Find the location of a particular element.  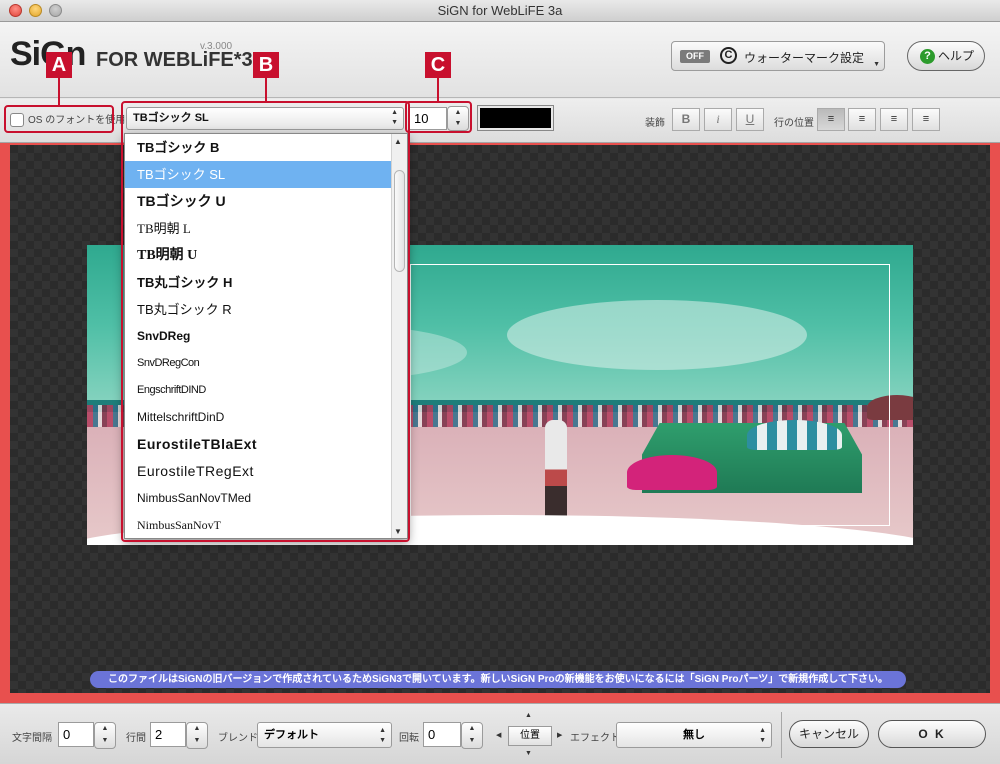

move-right-arrow-icon: ▶ is located at coordinates (559, 735).